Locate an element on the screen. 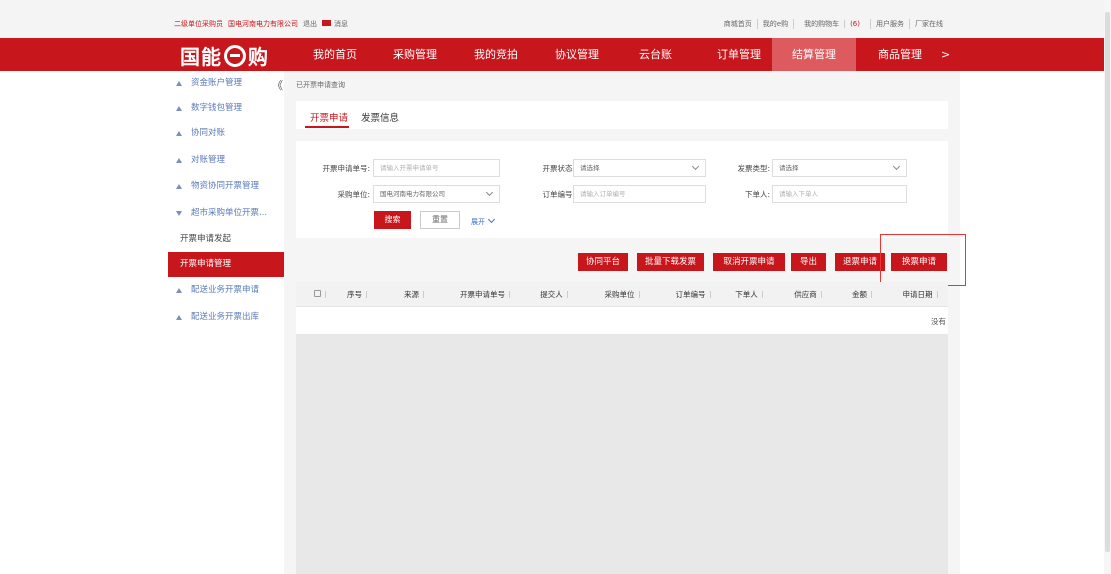 Image resolution: width=1111 pixels, height=574 pixels. nav-products: 商品管理 is located at coordinates (900, 54).